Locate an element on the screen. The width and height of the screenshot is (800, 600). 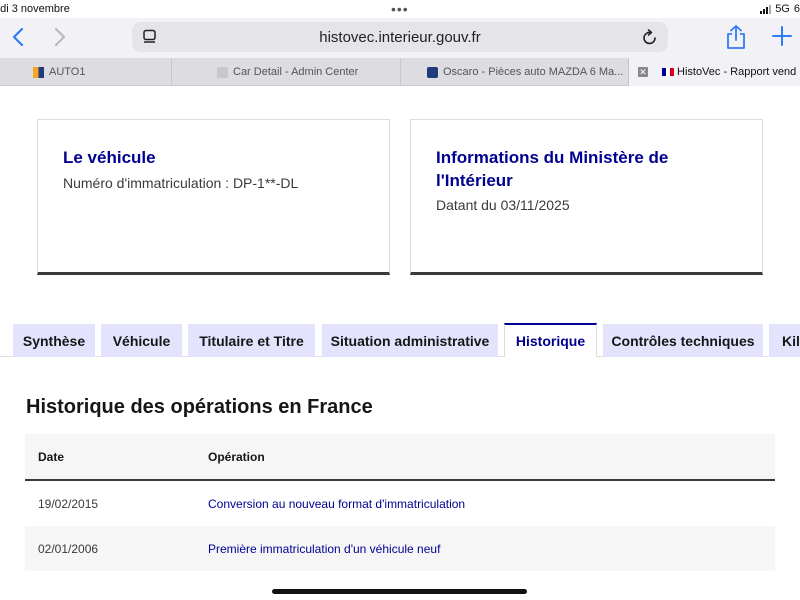
tab-synthese: Synthèse is located at coordinates (54, 340).